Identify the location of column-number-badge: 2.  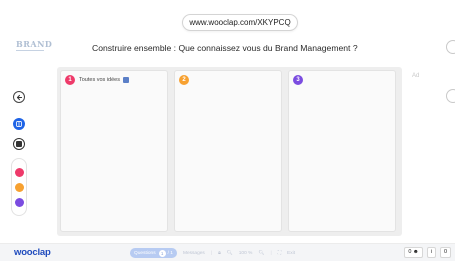
(184, 80).